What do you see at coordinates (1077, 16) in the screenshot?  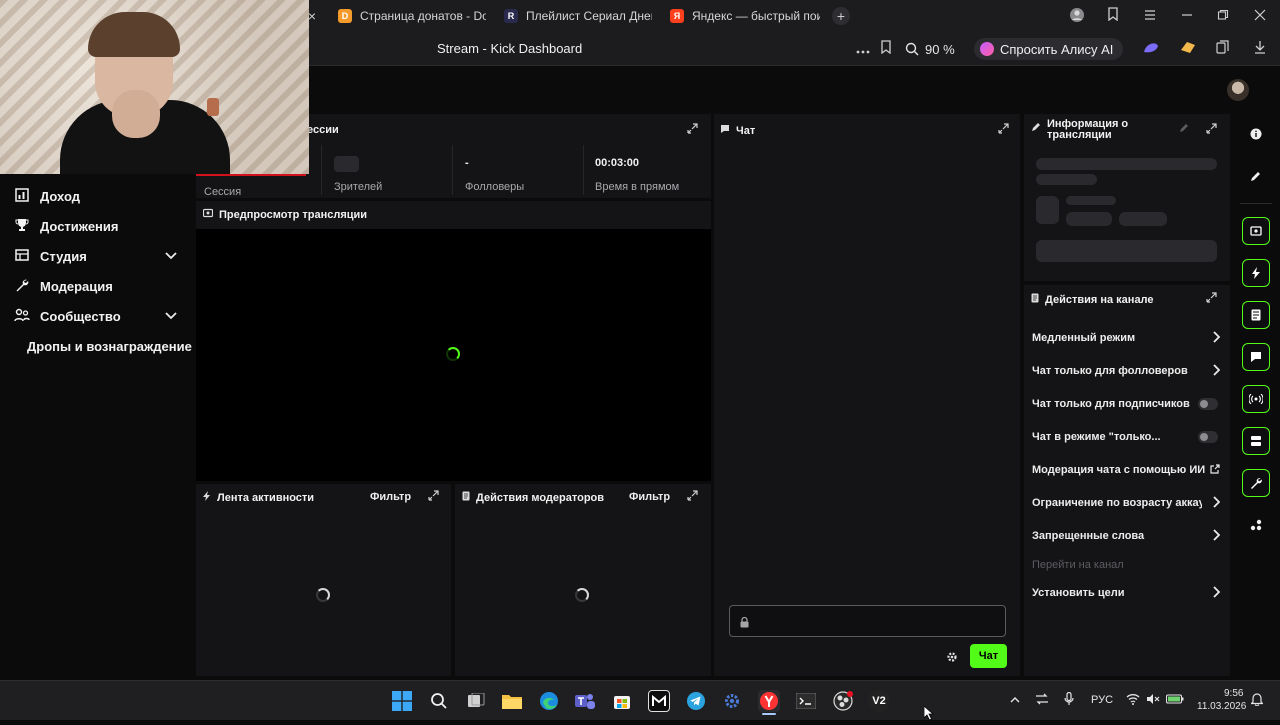 I see `profile-icon` at bounding box center [1077, 16].